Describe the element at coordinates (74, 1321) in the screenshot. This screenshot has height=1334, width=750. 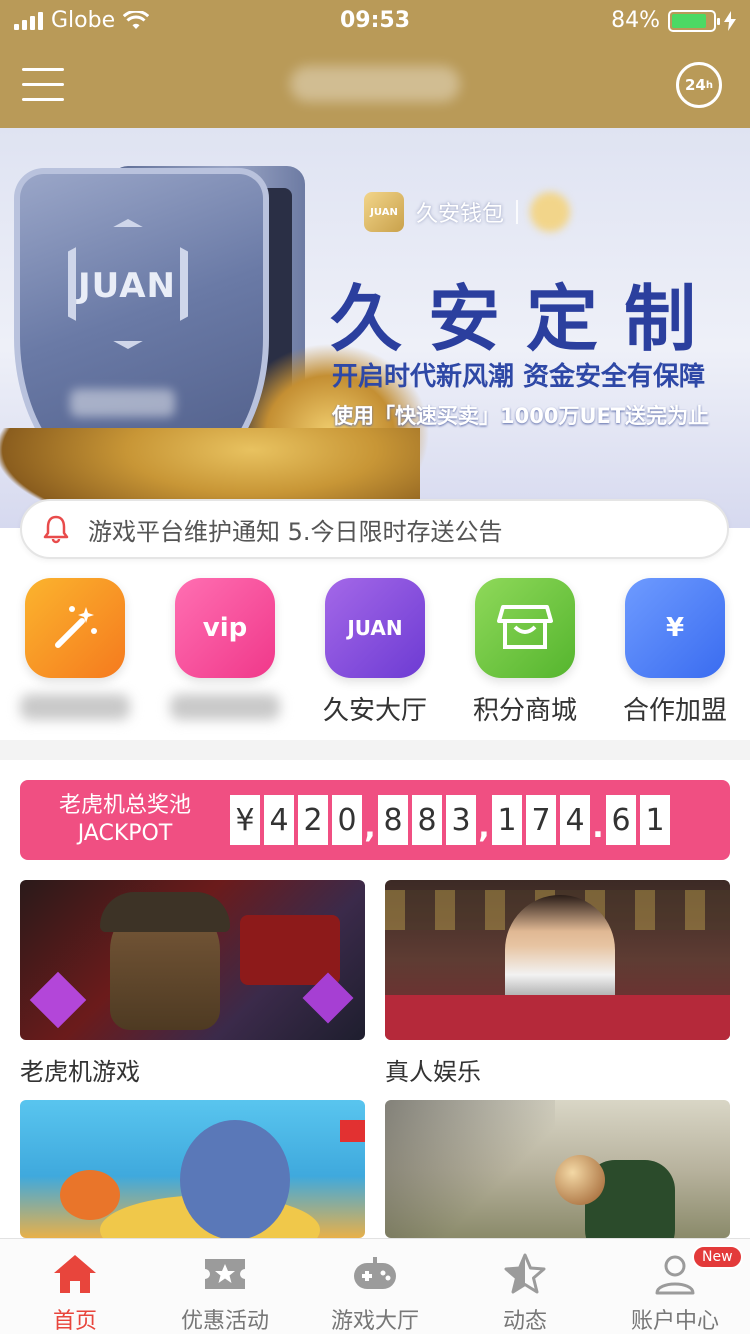
I see `tab-label: 首页` at that location.